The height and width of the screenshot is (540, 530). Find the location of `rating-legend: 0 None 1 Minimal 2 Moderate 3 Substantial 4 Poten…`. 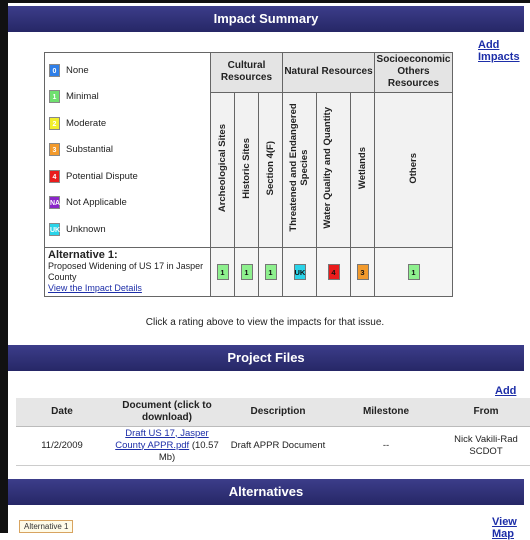

rating-legend: 0 None 1 Minimal 2 Moderate 3 Substantial 4 Poten… is located at coordinates (127, 150).